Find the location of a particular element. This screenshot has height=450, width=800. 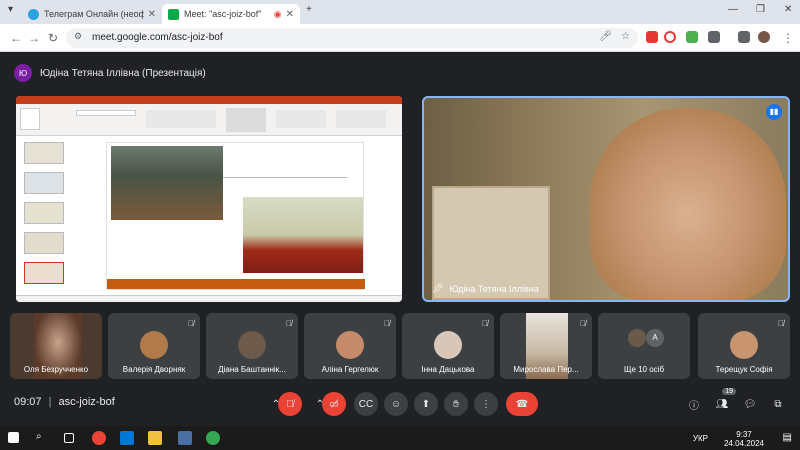

forward-icon: → is located at coordinates (34, 38).